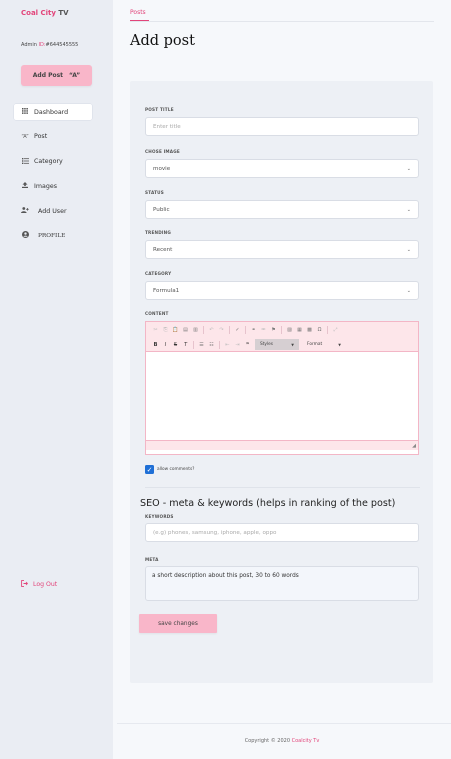  What do you see at coordinates (335, 330) in the screenshot?
I see `maximize-icon: ⤢` at bounding box center [335, 330].